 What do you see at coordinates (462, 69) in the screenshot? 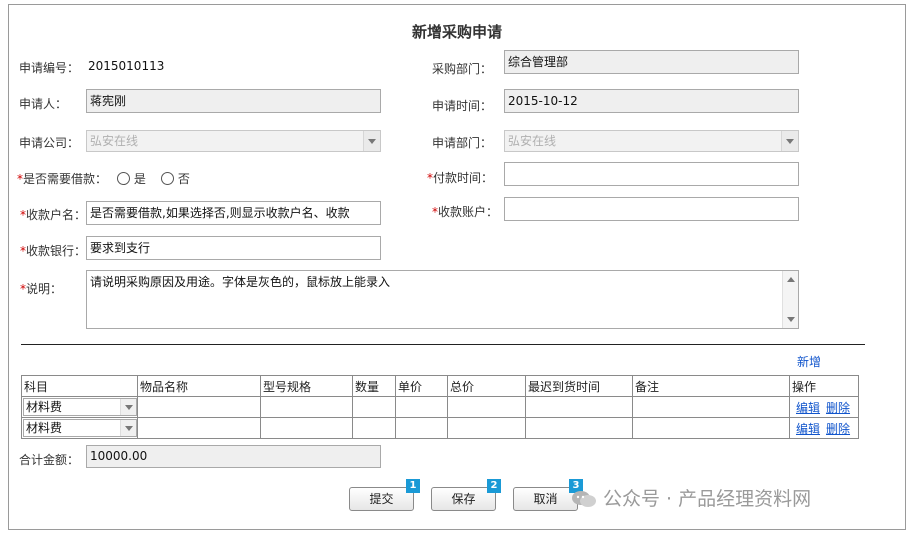
I see `purchase-dept-label: 采购部门：` at bounding box center [462, 69].